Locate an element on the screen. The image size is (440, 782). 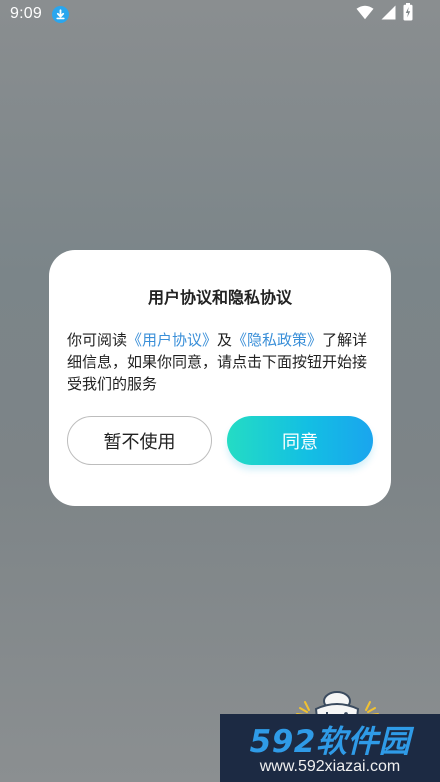
battery-charging-icon is located at coordinates (408, 14).